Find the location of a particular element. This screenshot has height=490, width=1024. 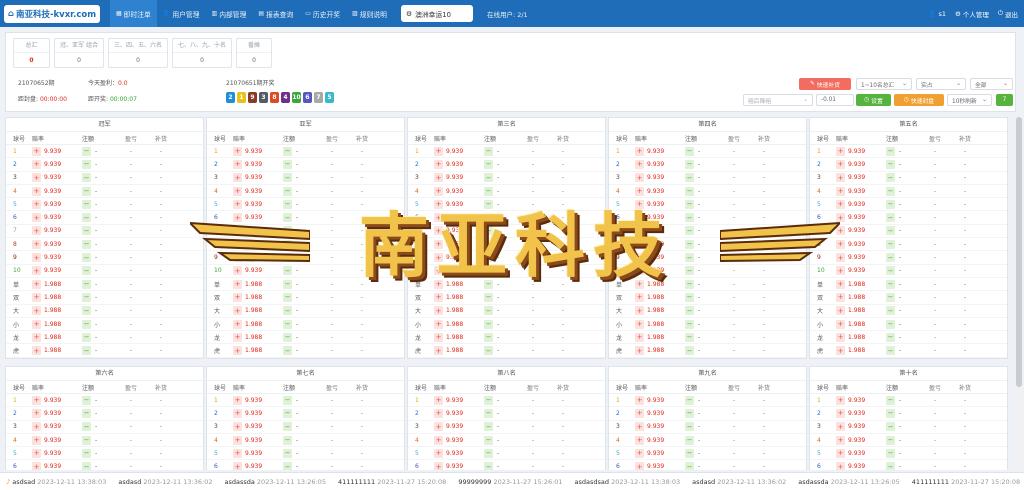

stat-box: 总汇 0 is located at coordinates (31, 53).